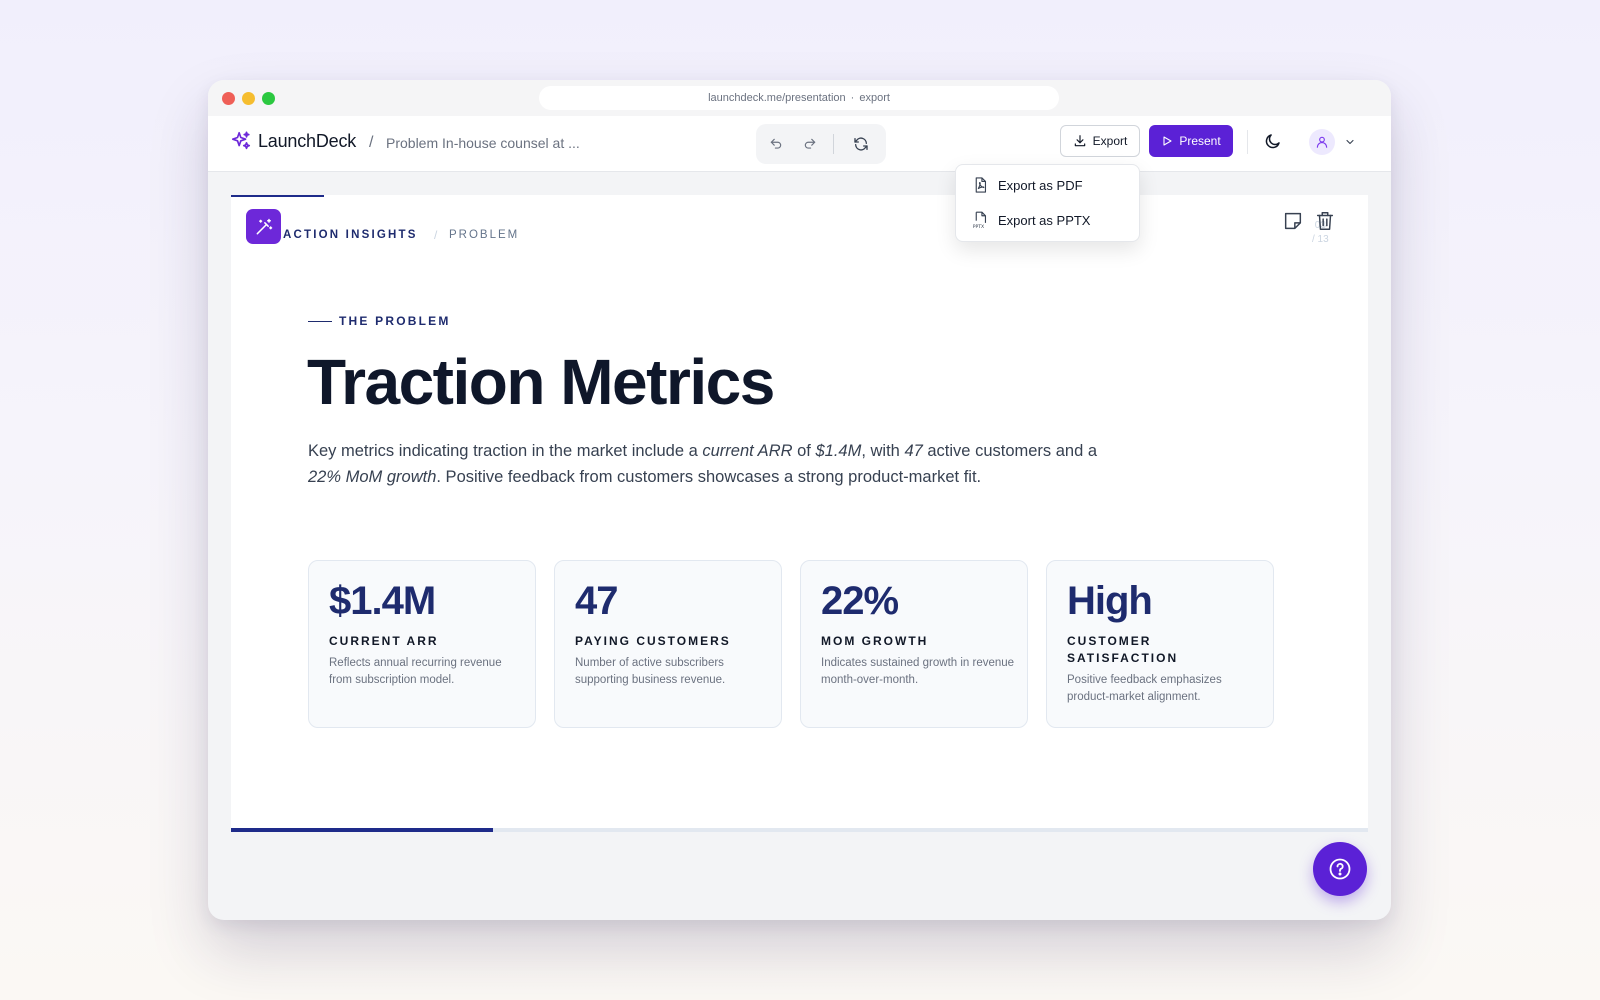 The height and width of the screenshot is (1000, 1600). What do you see at coordinates (1110, 601) in the screenshot?
I see `metric-value: High` at bounding box center [1110, 601].